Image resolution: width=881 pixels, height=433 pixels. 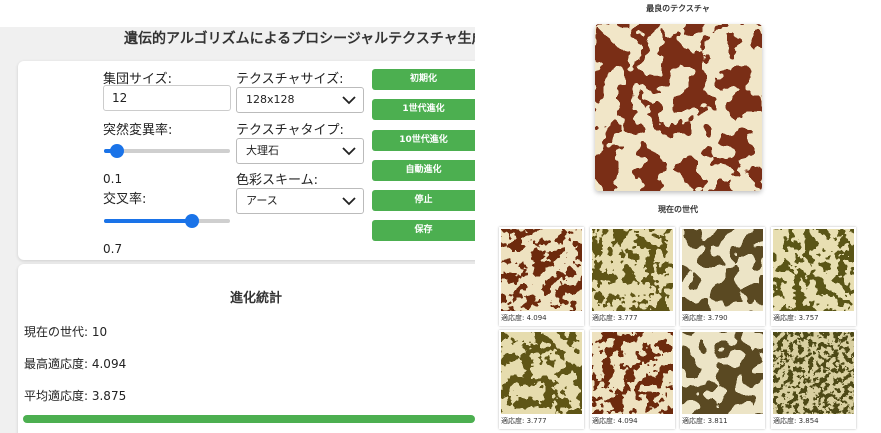 What do you see at coordinates (262, 200) in the screenshot?
I see `color-scheme-value: アース` at bounding box center [262, 200].